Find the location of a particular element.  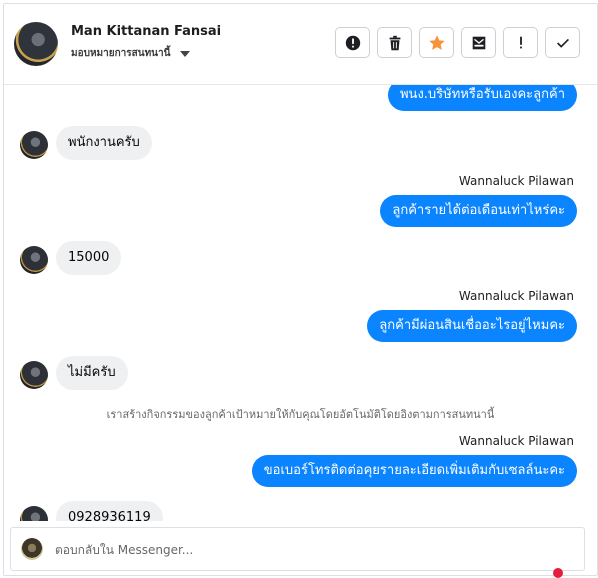

contact-avatar is located at coordinates (36, 44).